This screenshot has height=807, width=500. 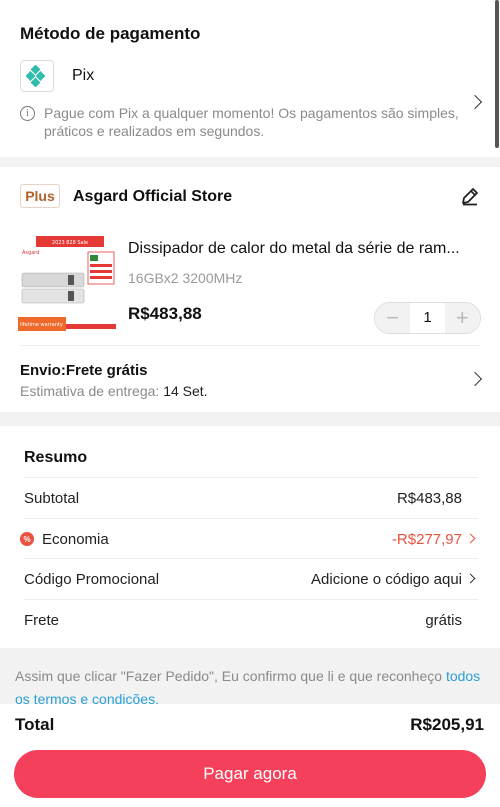 What do you see at coordinates (386, 579) in the screenshot?
I see `promo-code-link: Adicione o código aqui` at bounding box center [386, 579].